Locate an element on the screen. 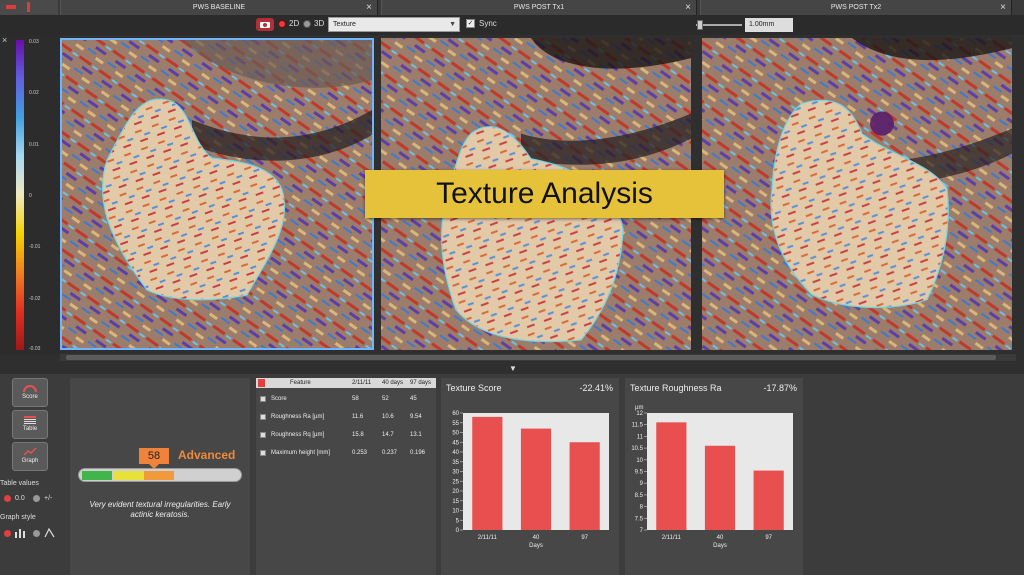 The width and height of the screenshot is (1024, 575). x-axis-label: Days is located at coordinates (536, 546).